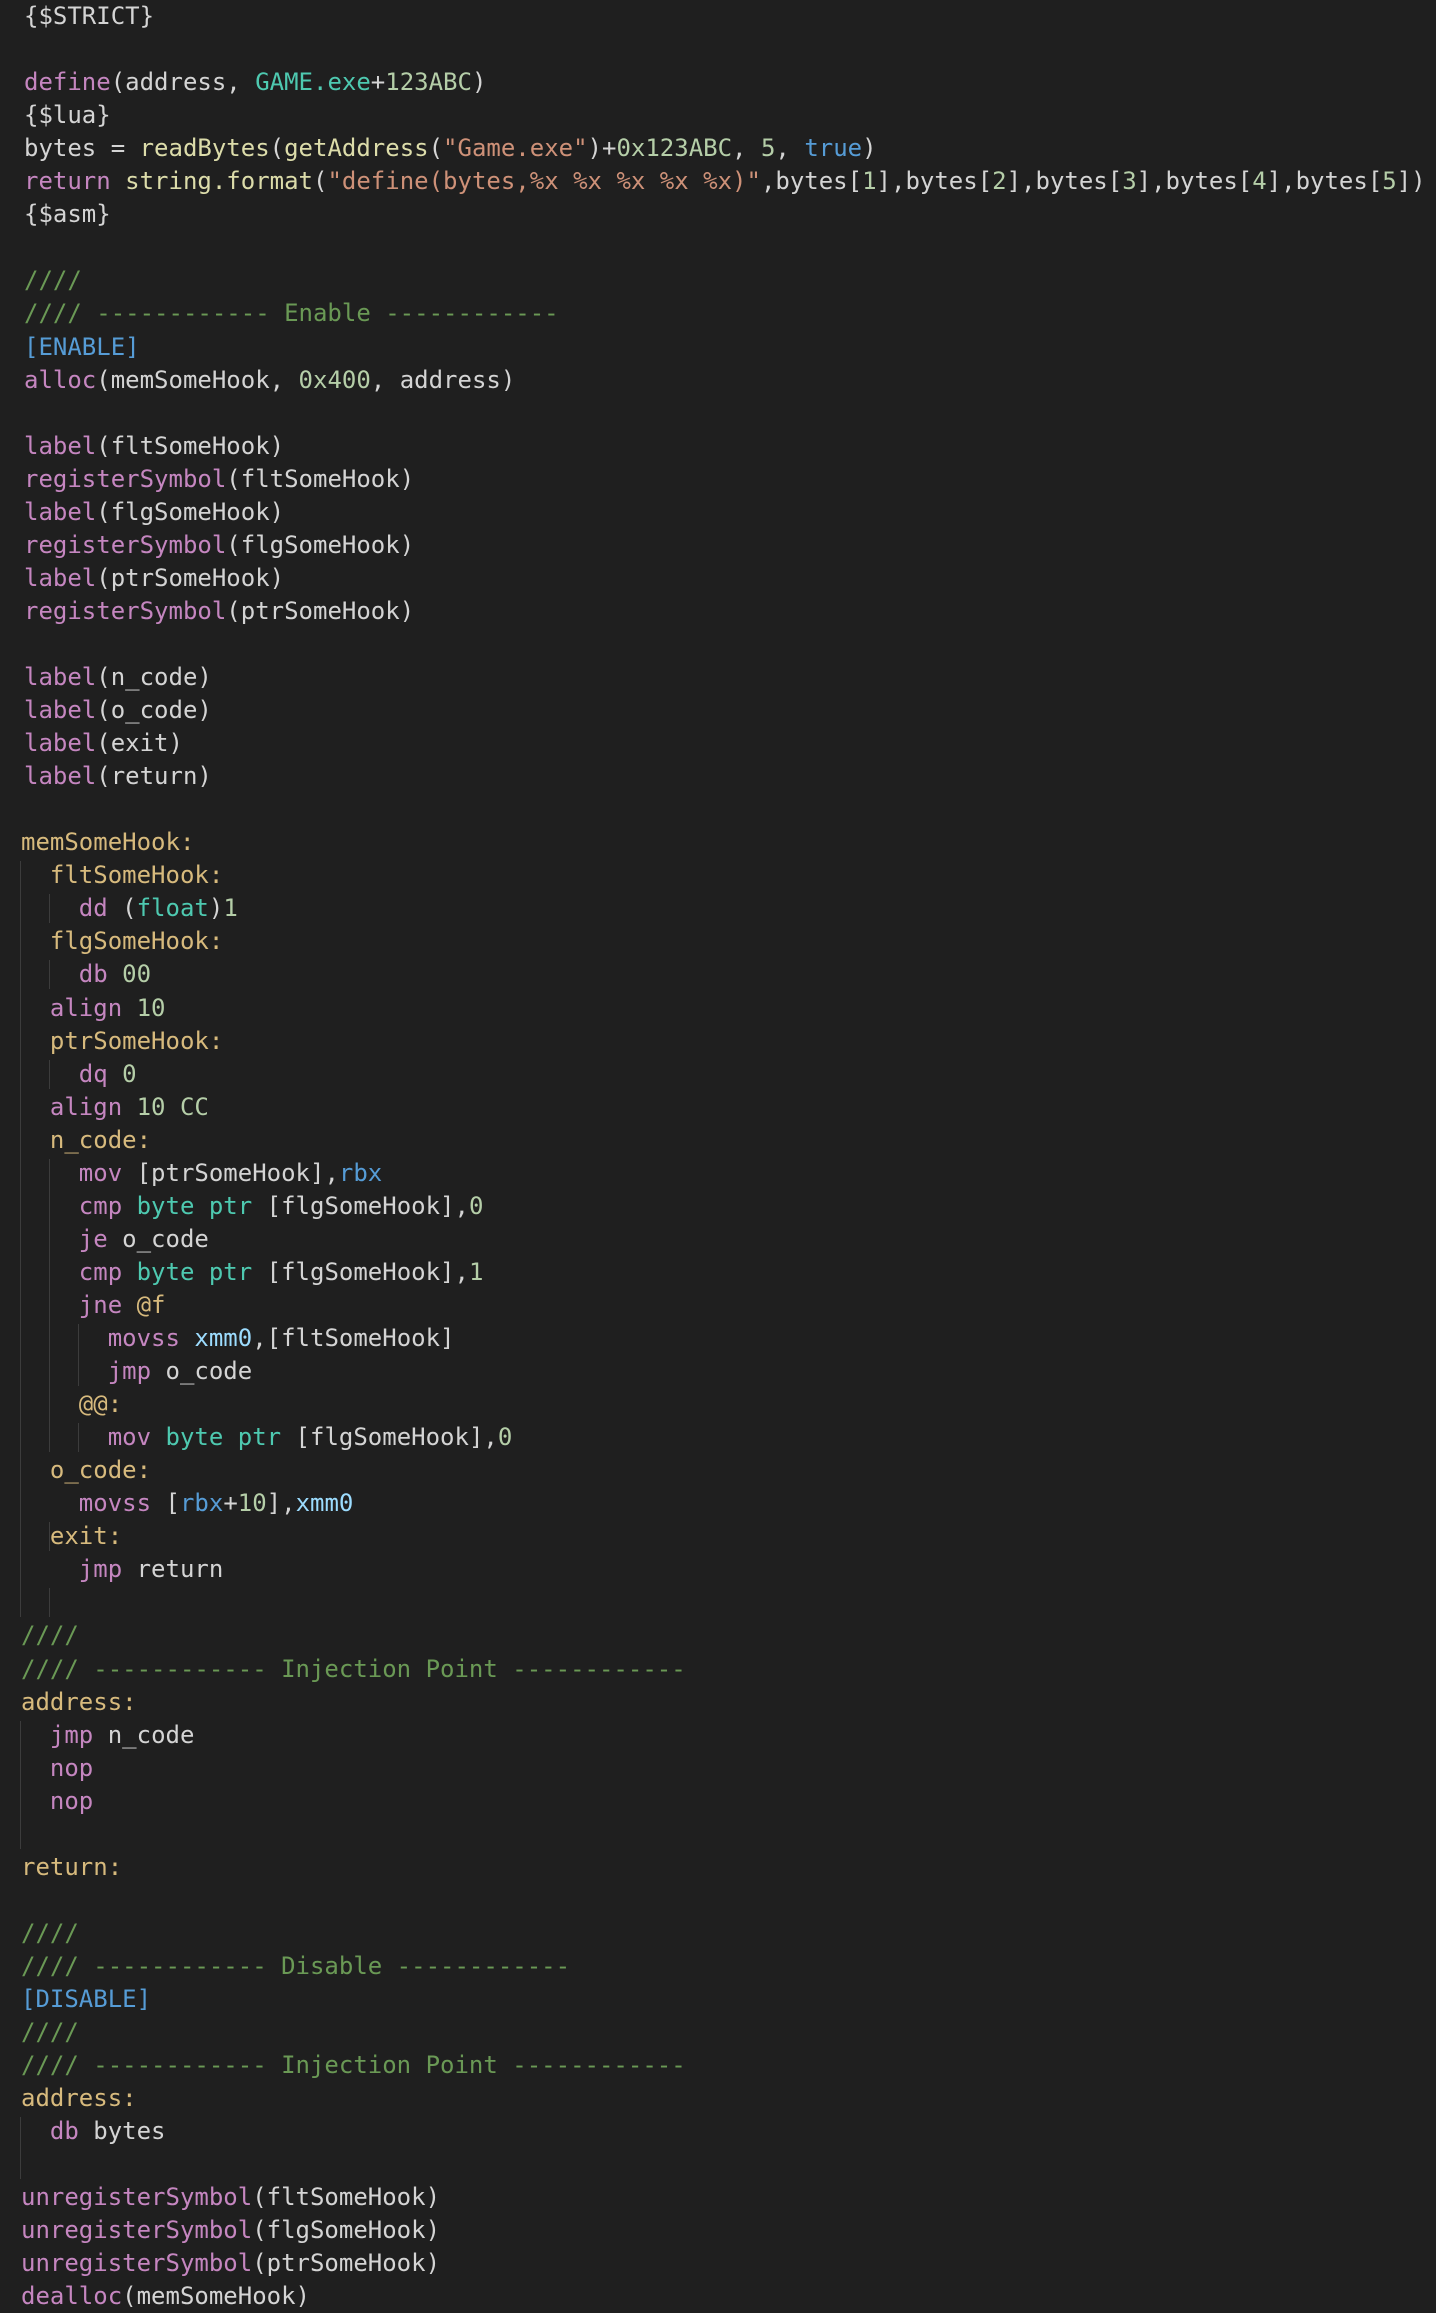  What do you see at coordinates (93, 1073) in the screenshot?
I see `code-token: dq` at bounding box center [93, 1073].